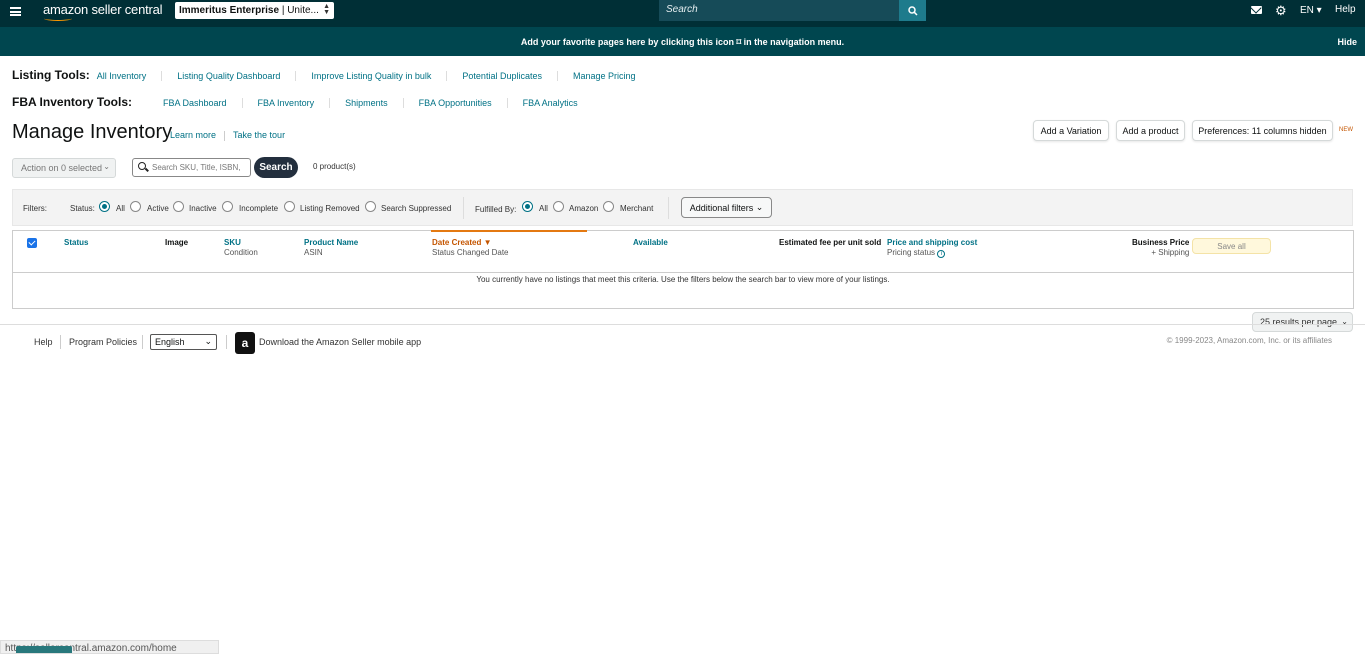  What do you see at coordinates (1346, 130) in the screenshot?
I see `new-badge: NEW` at bounding box center [1346, 130].